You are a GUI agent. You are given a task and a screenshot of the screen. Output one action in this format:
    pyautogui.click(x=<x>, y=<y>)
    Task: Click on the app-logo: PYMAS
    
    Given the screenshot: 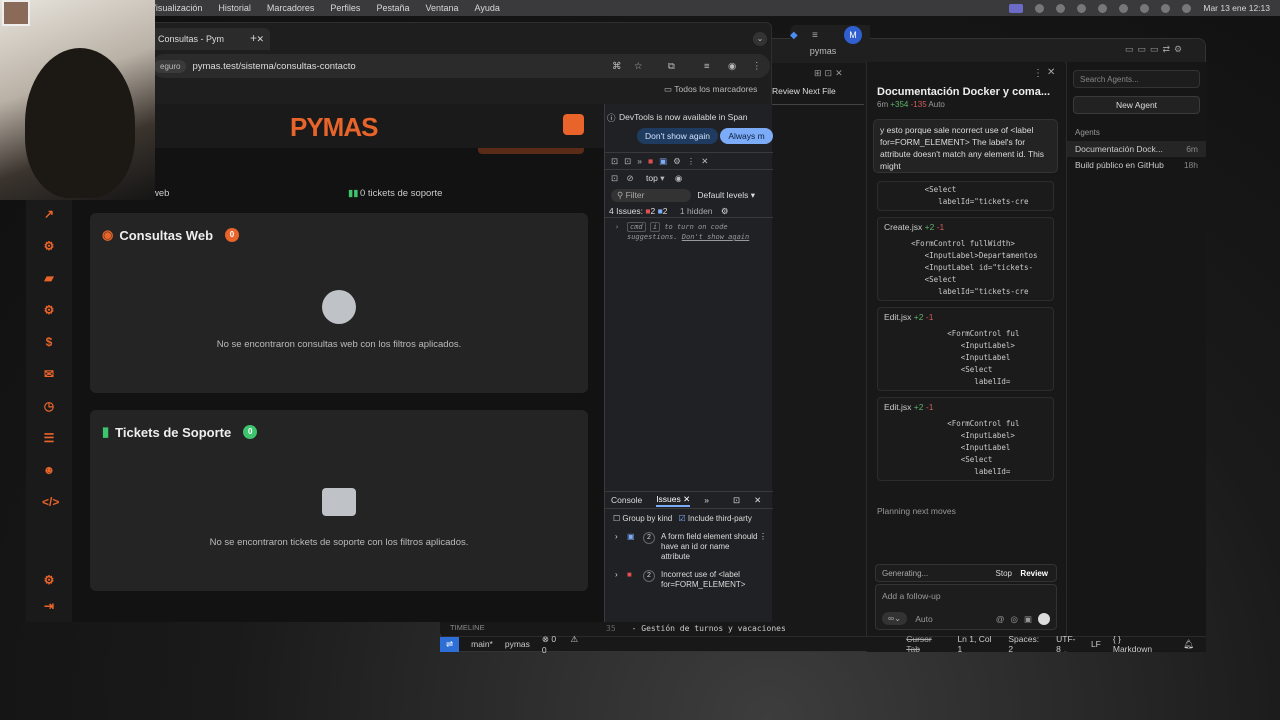 What is the action you would take?
    pyautogui.click(x=334, y=128)
    